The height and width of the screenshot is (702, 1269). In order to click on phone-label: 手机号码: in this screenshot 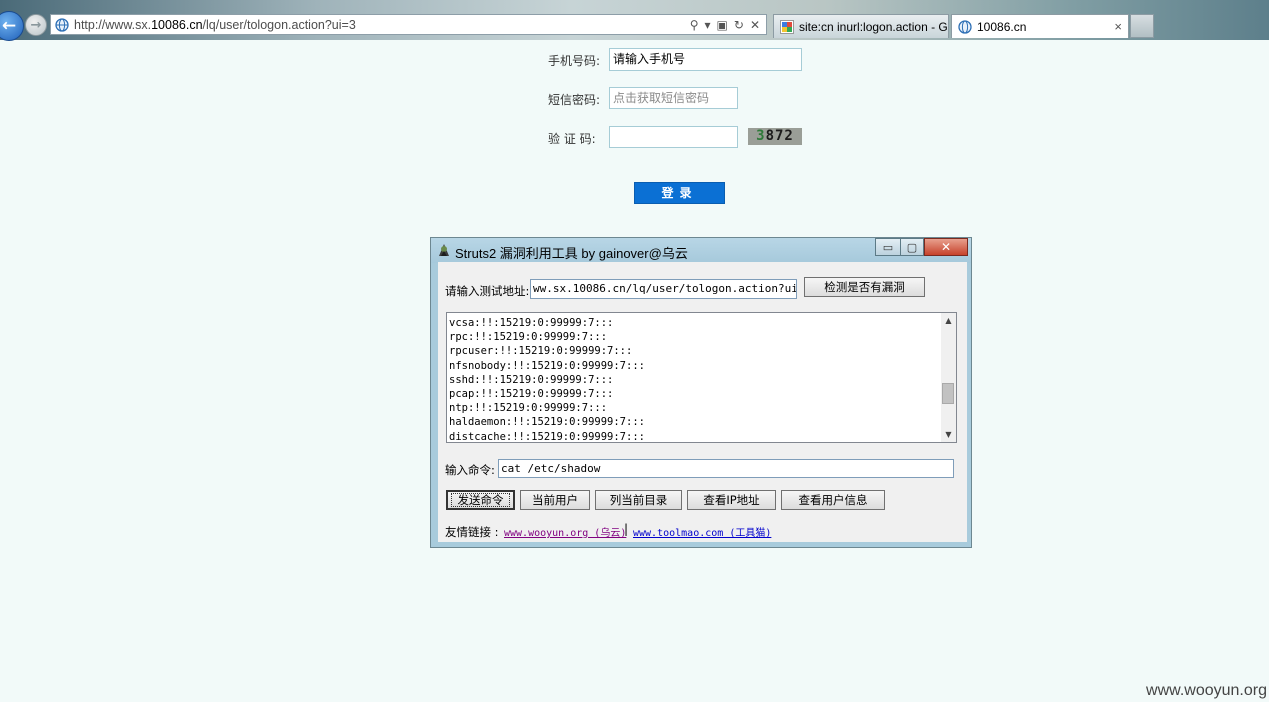, I will do `click(574, 61)`.